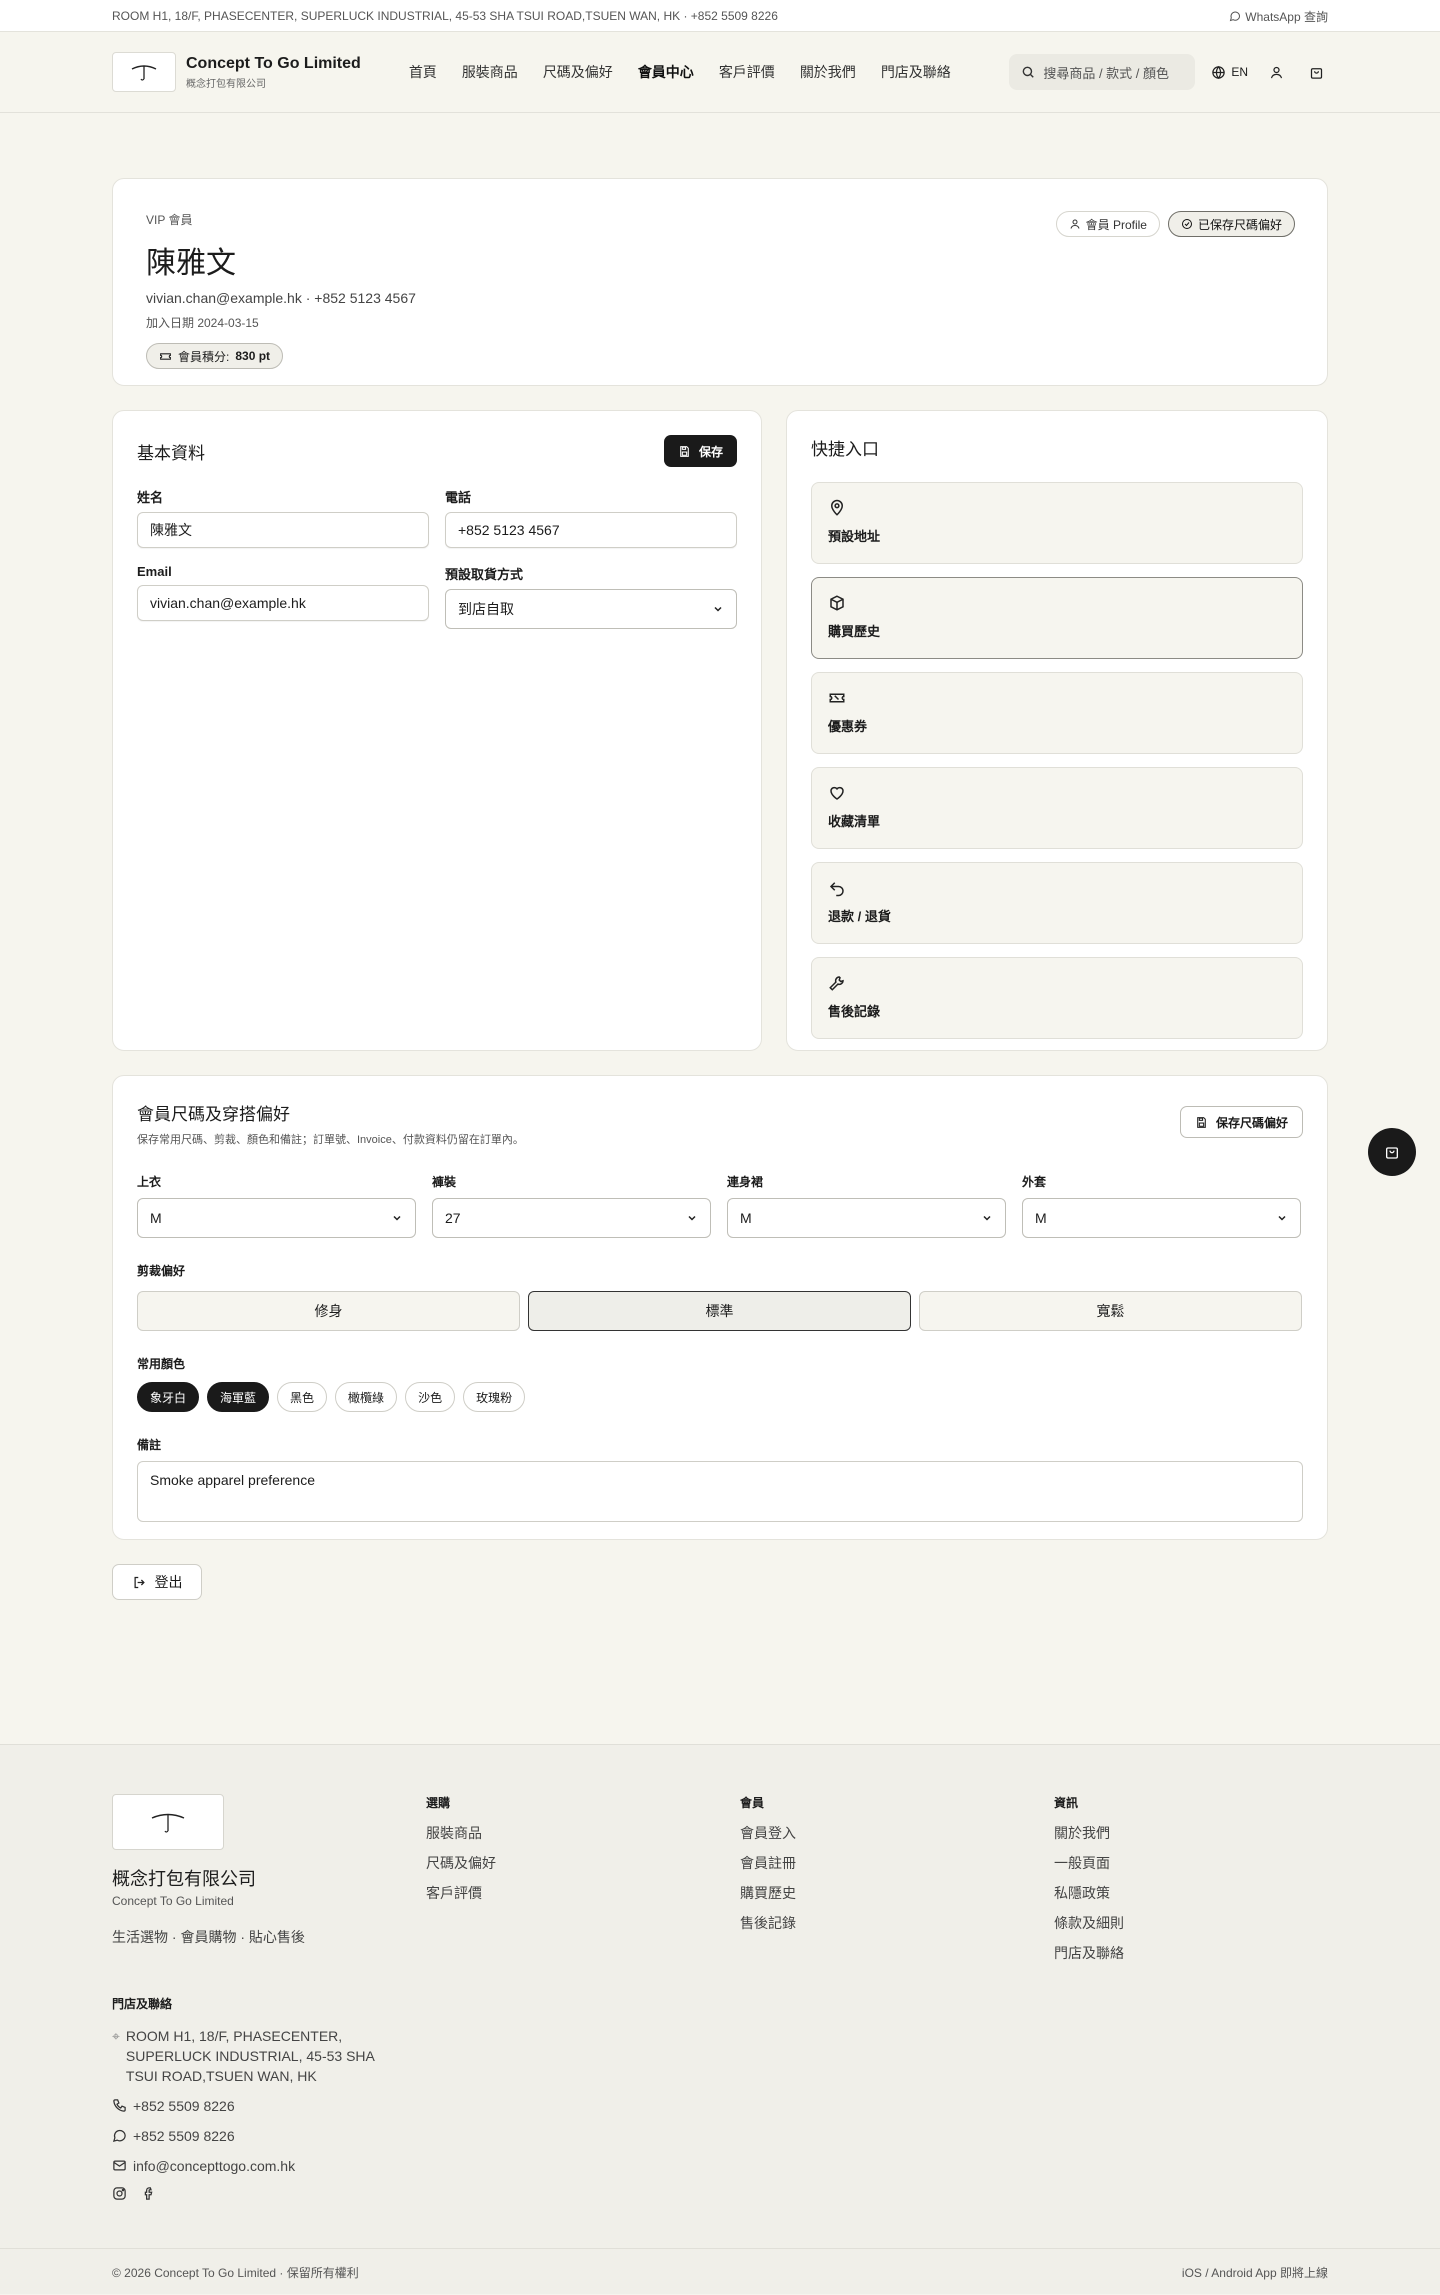  I want to click on footer-link: 尺碼及偏好, so click(461, 1863).